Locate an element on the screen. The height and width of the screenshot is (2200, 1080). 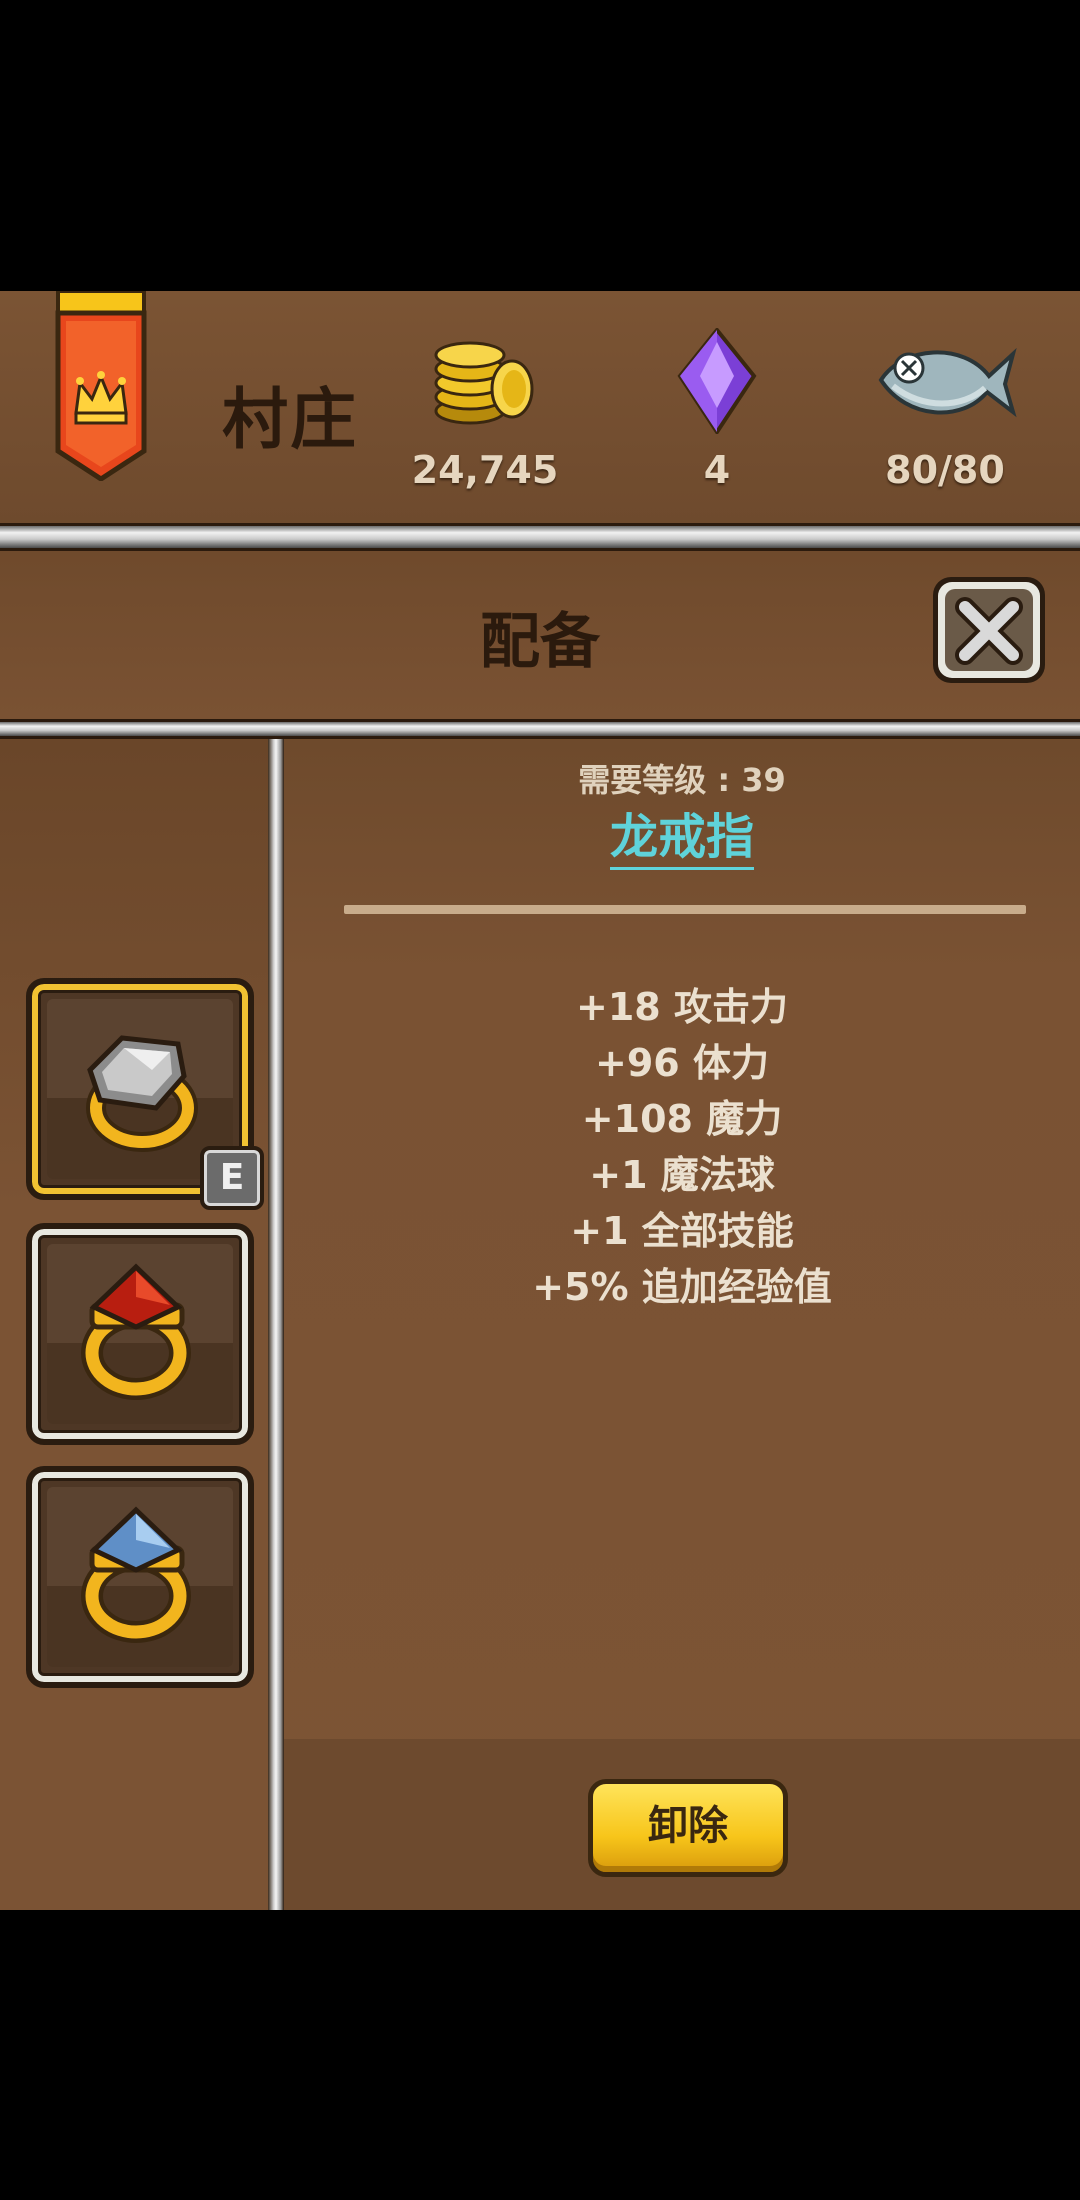
close-button is located at coordinates (989, 630).